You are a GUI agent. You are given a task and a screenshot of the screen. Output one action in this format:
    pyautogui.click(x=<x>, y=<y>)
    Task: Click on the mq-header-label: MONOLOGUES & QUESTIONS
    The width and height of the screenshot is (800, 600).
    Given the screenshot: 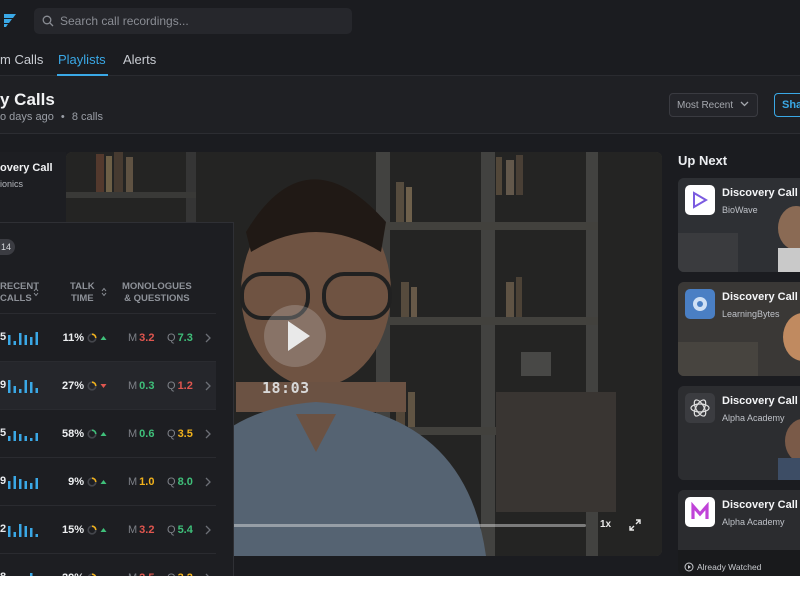 What is the action you would take?
    pyautogui.click(x=157, y=292)
    